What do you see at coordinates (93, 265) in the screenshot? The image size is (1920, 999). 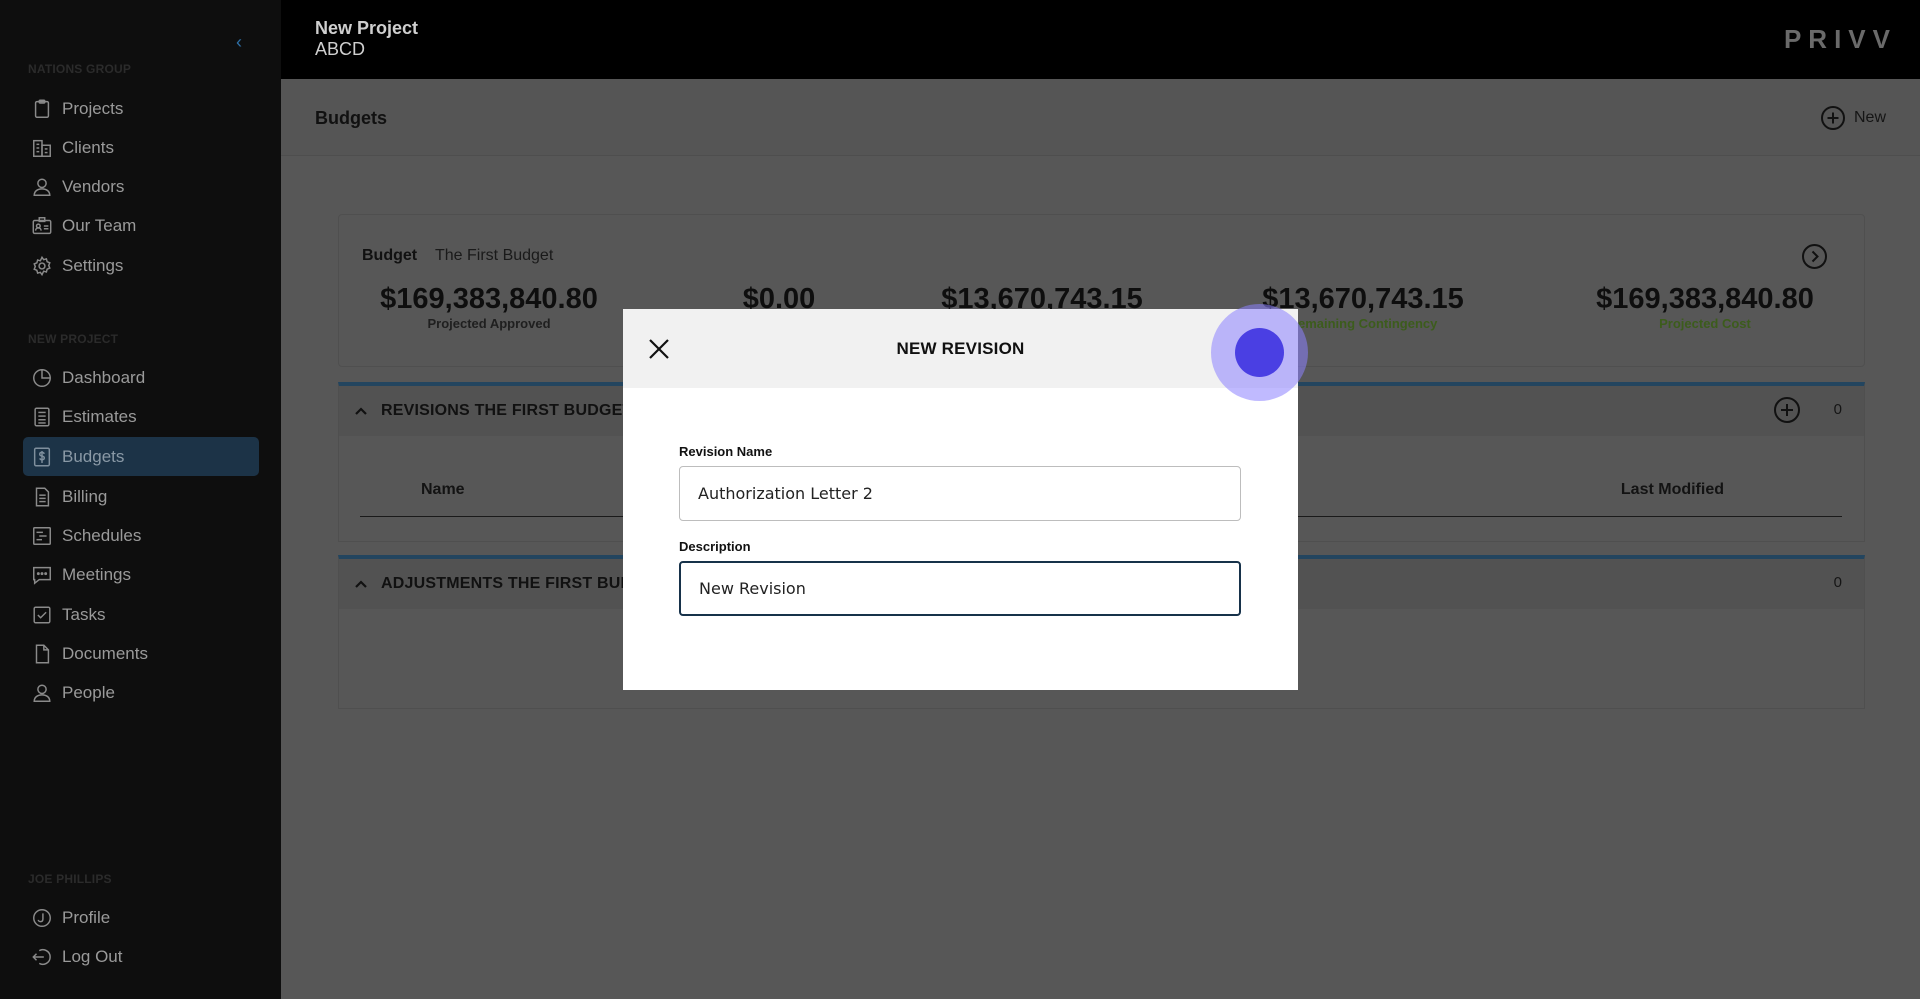 I see `sidebar-item-label: Settings` at bounding box center [93, 265].